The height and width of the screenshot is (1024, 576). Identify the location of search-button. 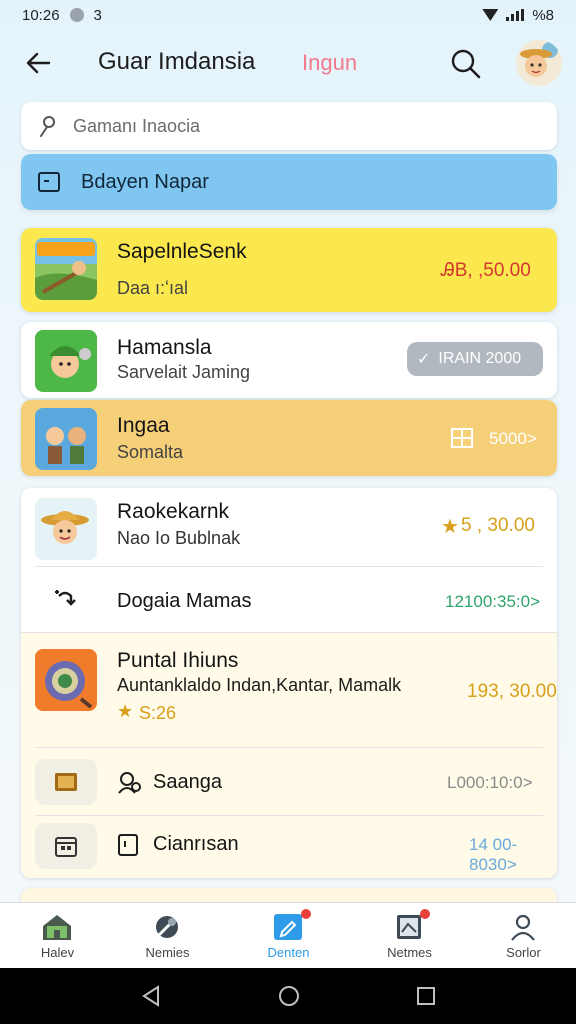
(466, 64).